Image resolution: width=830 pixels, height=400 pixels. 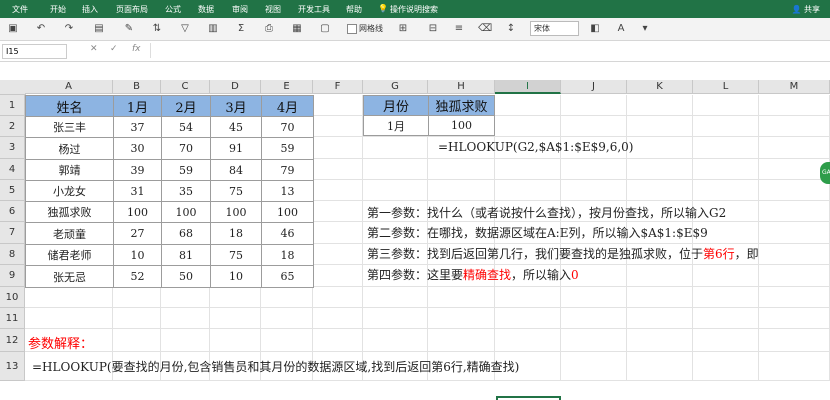 I want to click on merge-icon: ⊟, so click(x=433, y=29).